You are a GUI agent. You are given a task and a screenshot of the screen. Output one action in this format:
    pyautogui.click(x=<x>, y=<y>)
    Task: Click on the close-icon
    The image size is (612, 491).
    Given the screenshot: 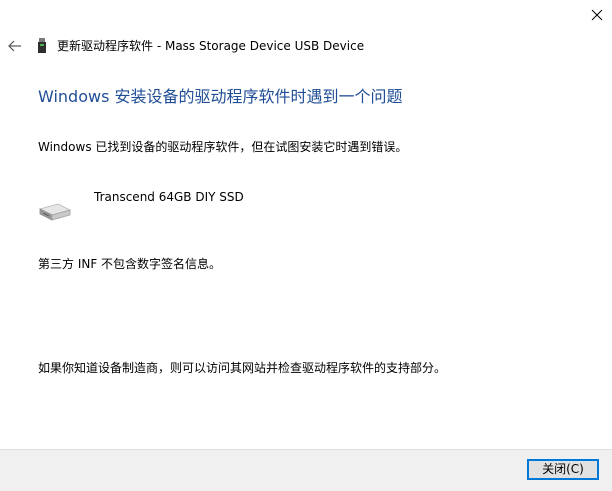 What is the action you would take?
    pyautogui.click(x=597, y=15)
    